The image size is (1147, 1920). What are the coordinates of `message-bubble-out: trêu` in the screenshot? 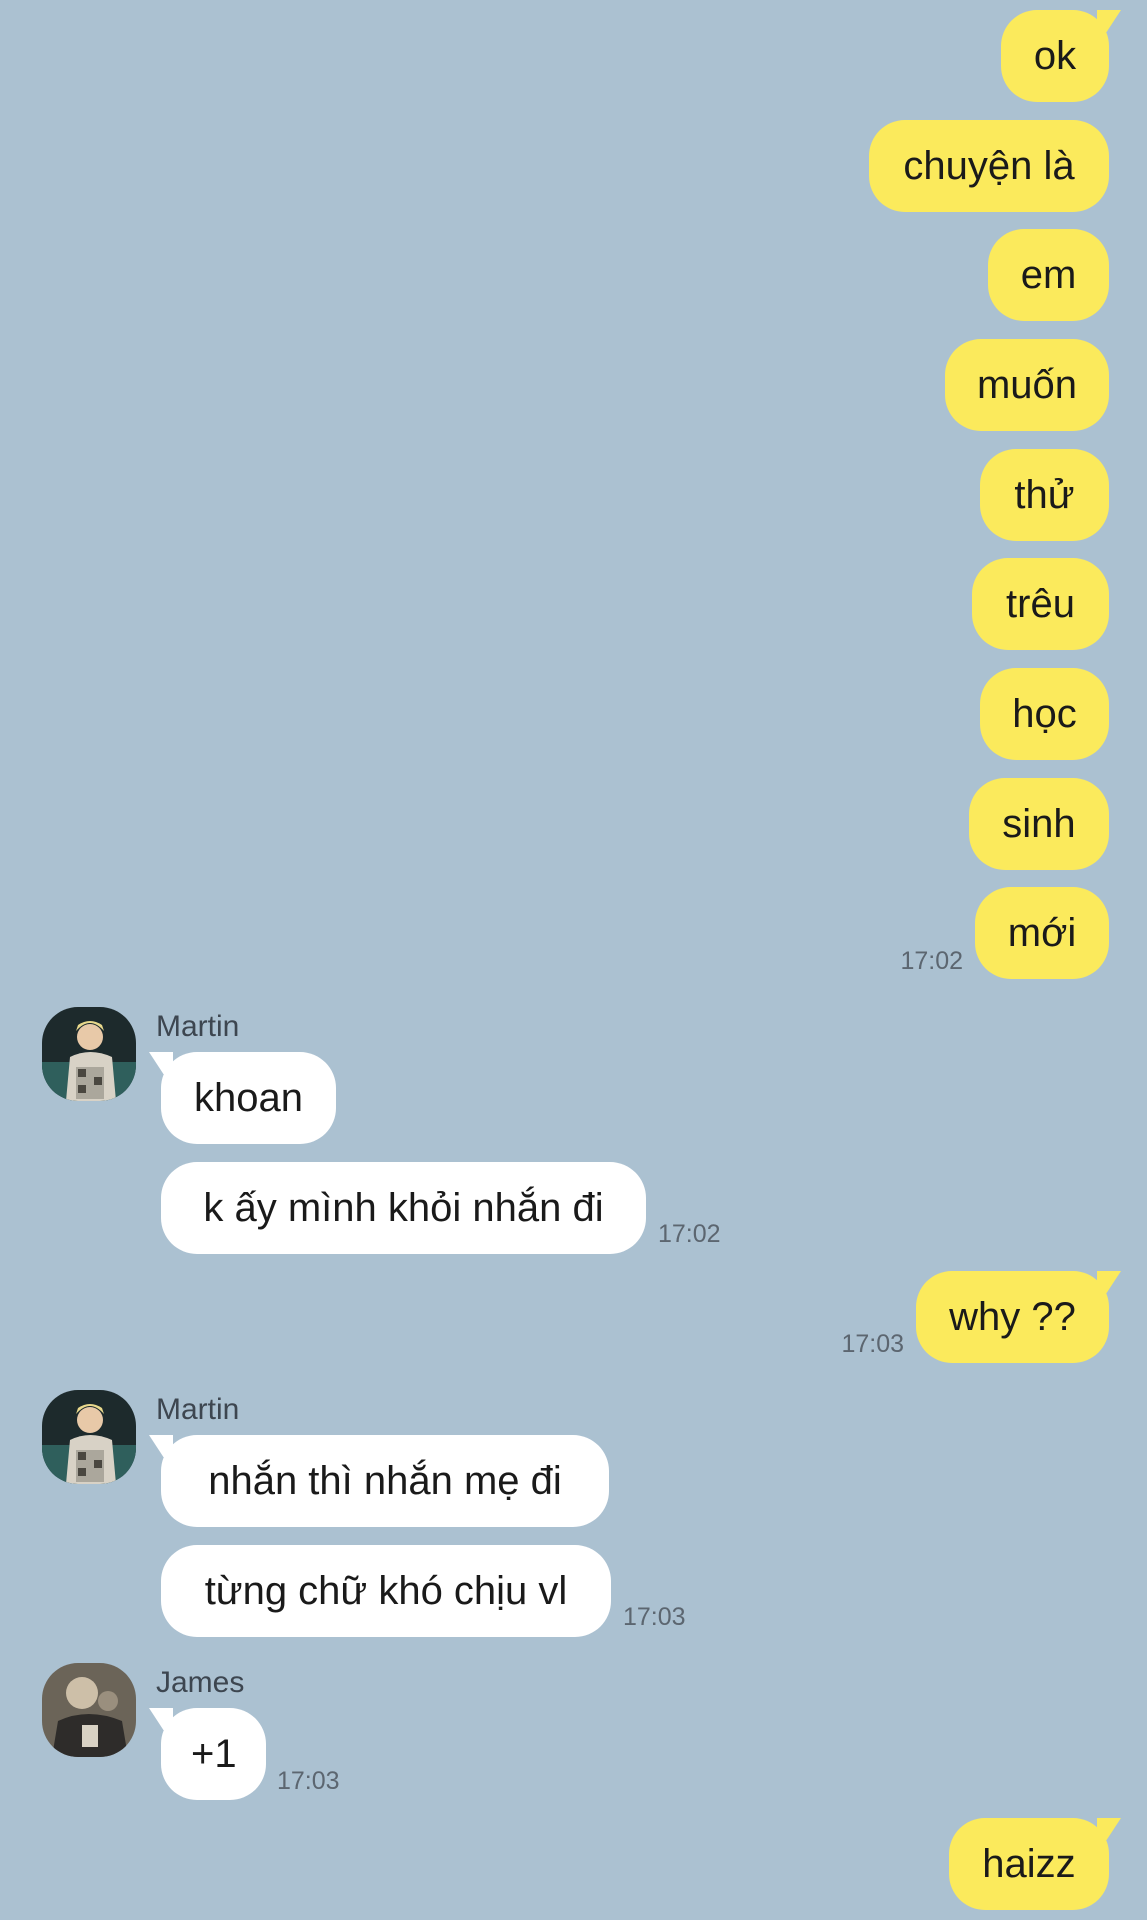 It's located at (1040, 604).